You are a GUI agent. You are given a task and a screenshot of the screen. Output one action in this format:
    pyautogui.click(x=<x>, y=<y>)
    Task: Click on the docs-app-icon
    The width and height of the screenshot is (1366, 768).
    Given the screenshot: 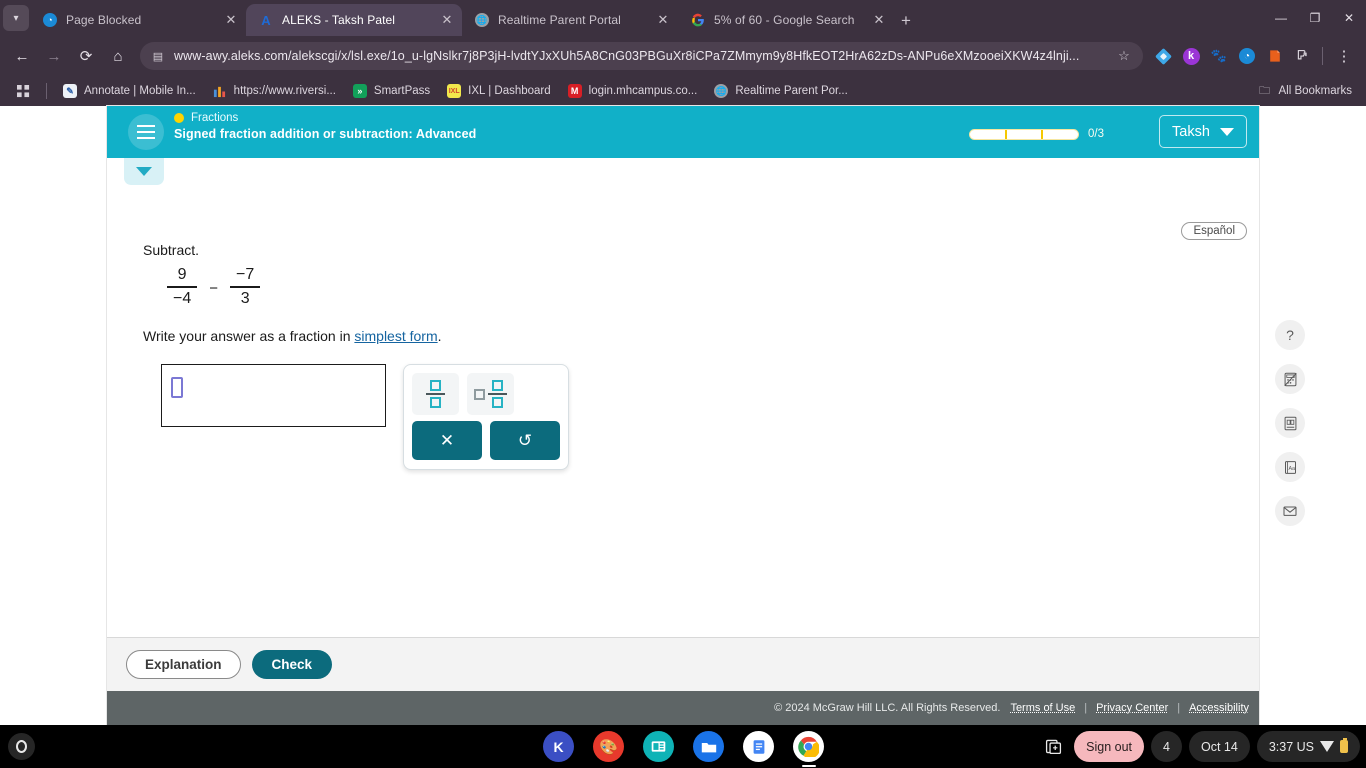 What is the action you would take?
    pyautogui.click(x=758, y=746)
    